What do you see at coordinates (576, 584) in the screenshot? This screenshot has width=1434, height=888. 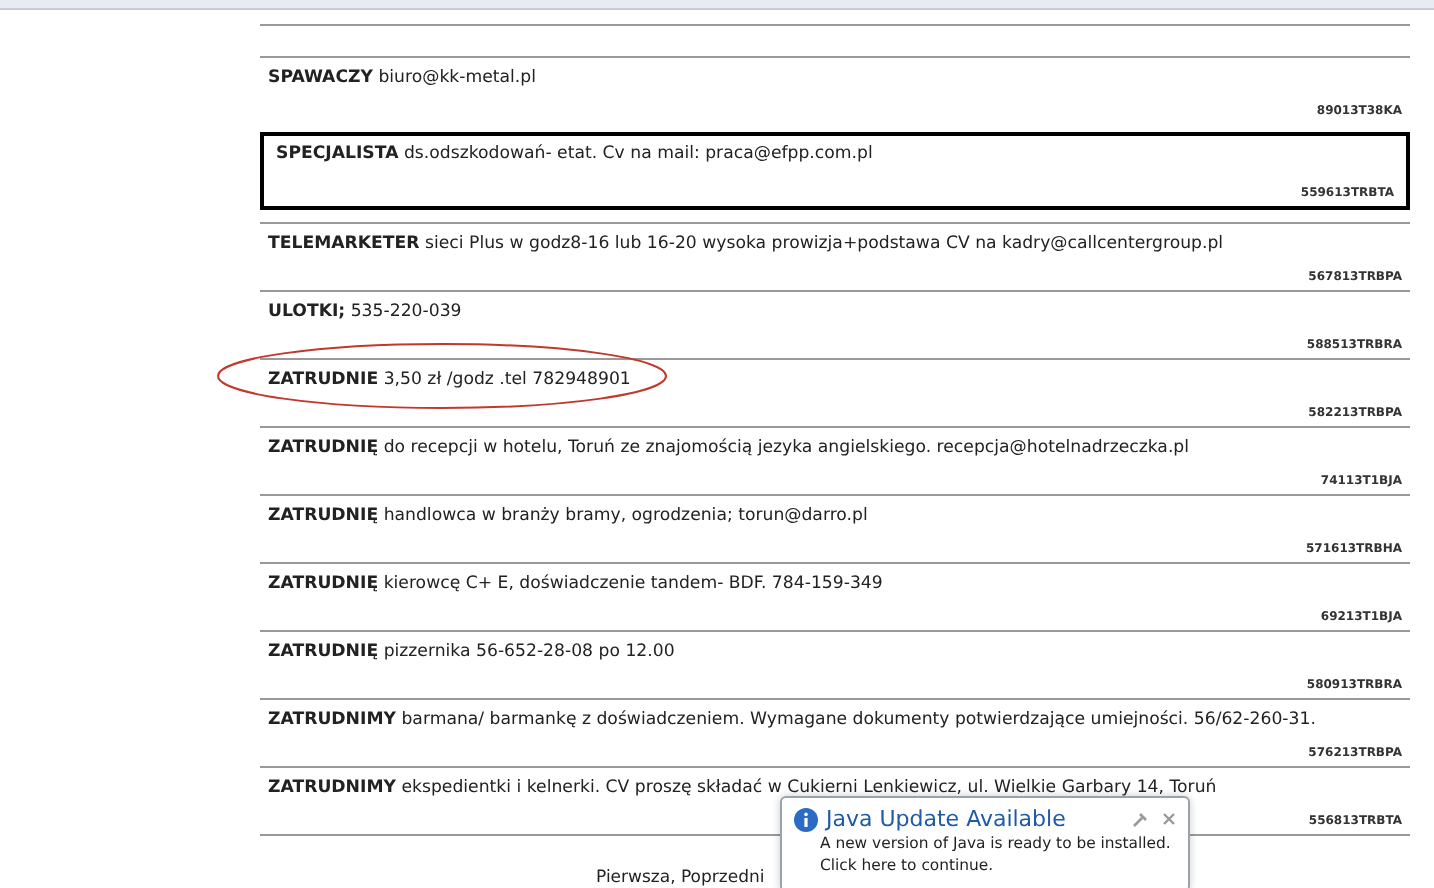 I see `listing-text: ZATRUDNIĘ kierowcę C+ E, doświadczenie tandem- BDF. 784-159-349` at bounding box center [576, 584].